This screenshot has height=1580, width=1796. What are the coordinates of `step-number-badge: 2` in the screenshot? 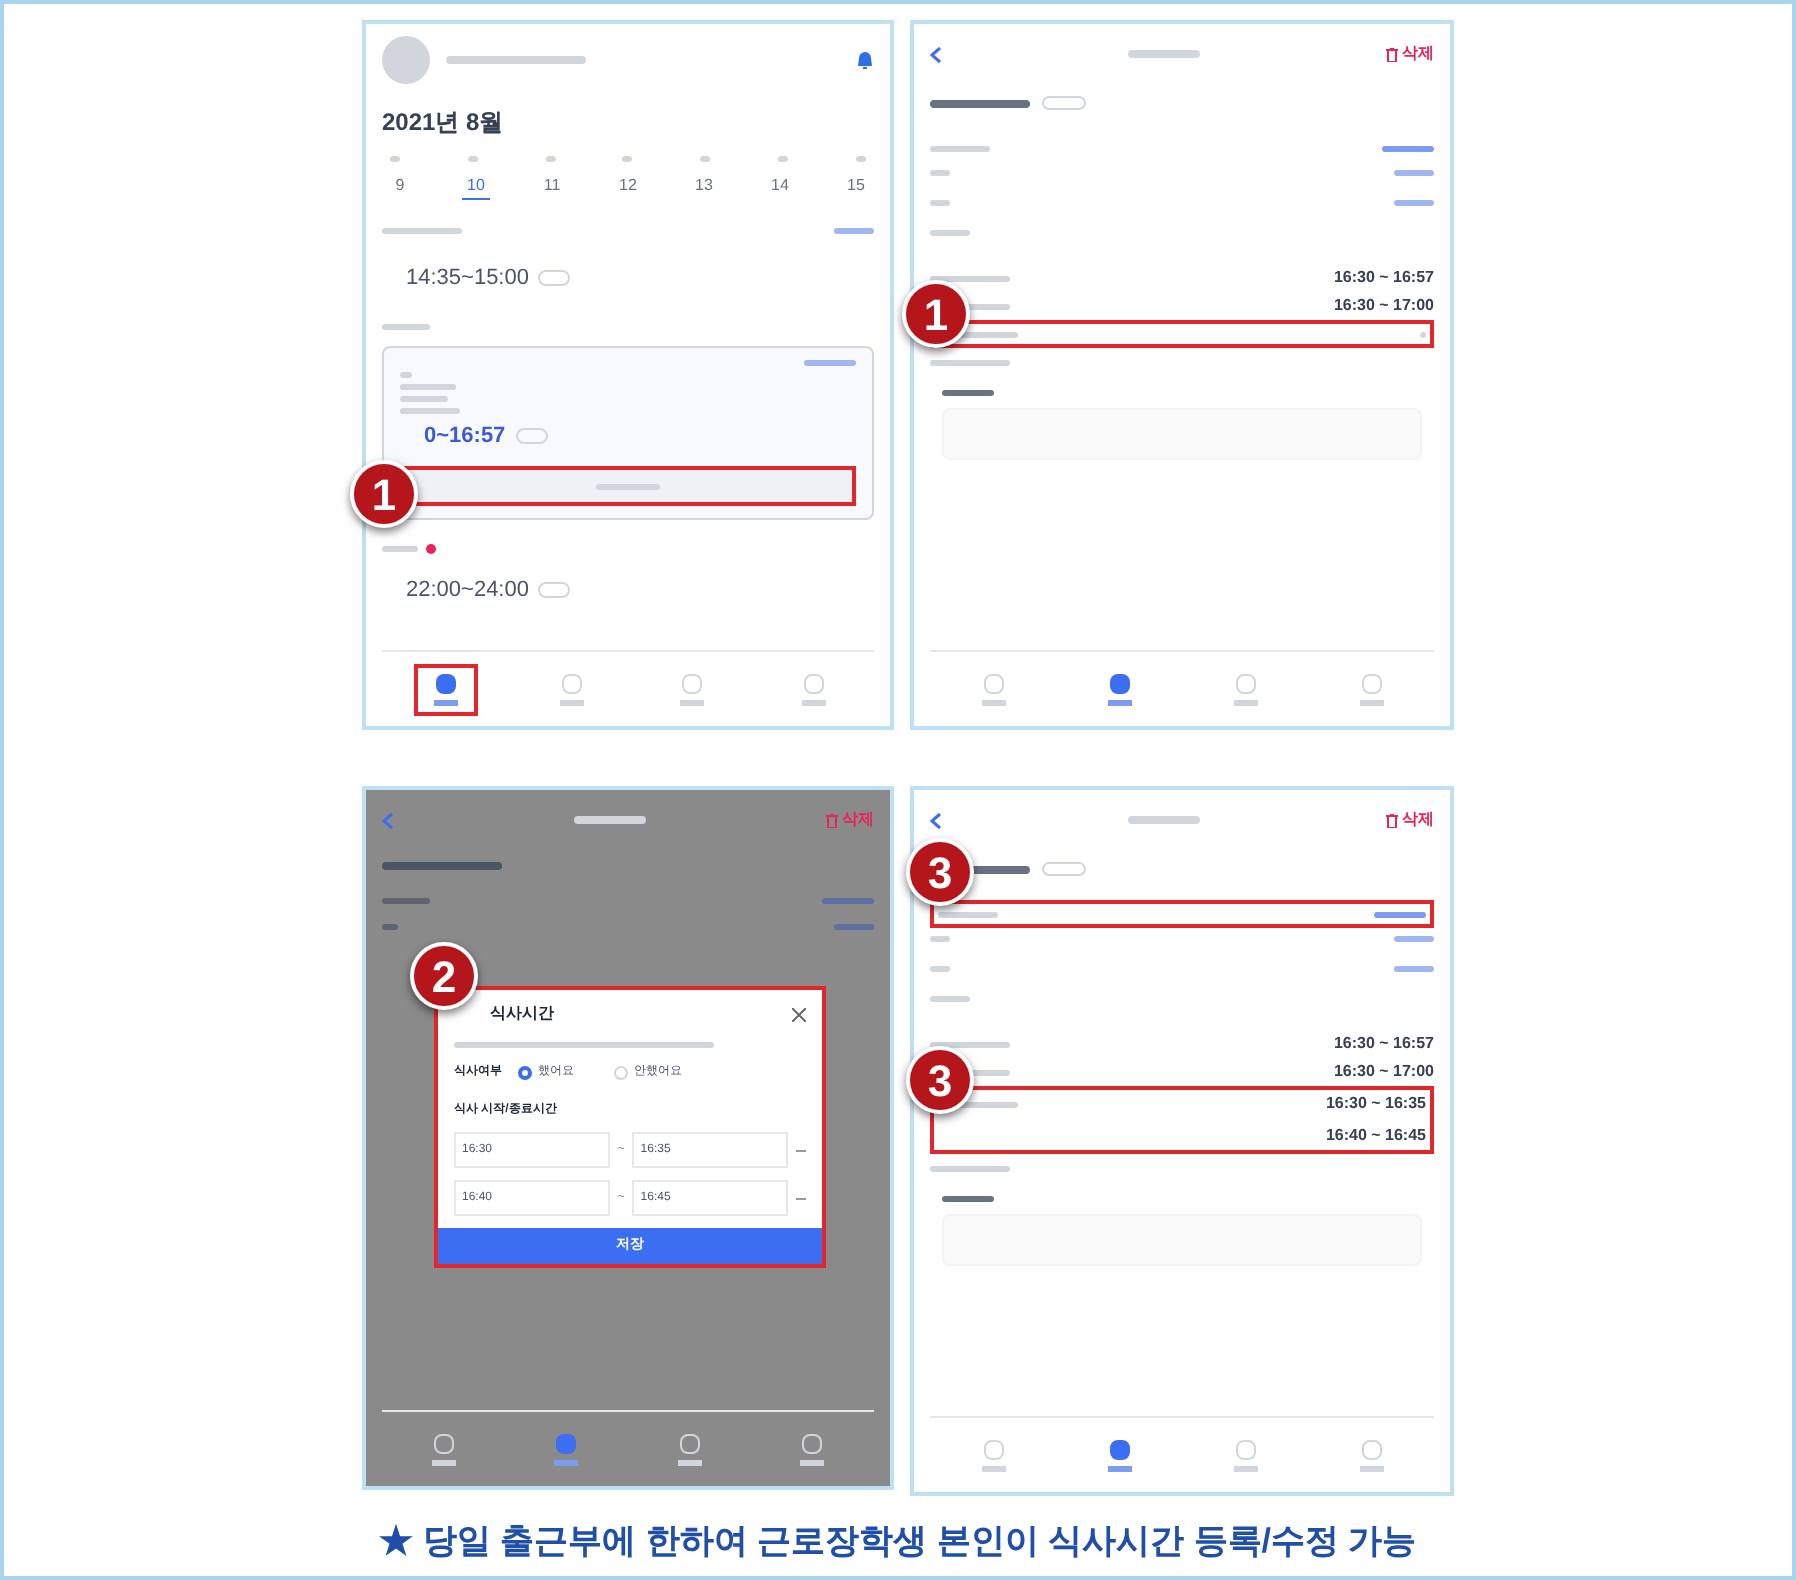 It's located at (444, 976).